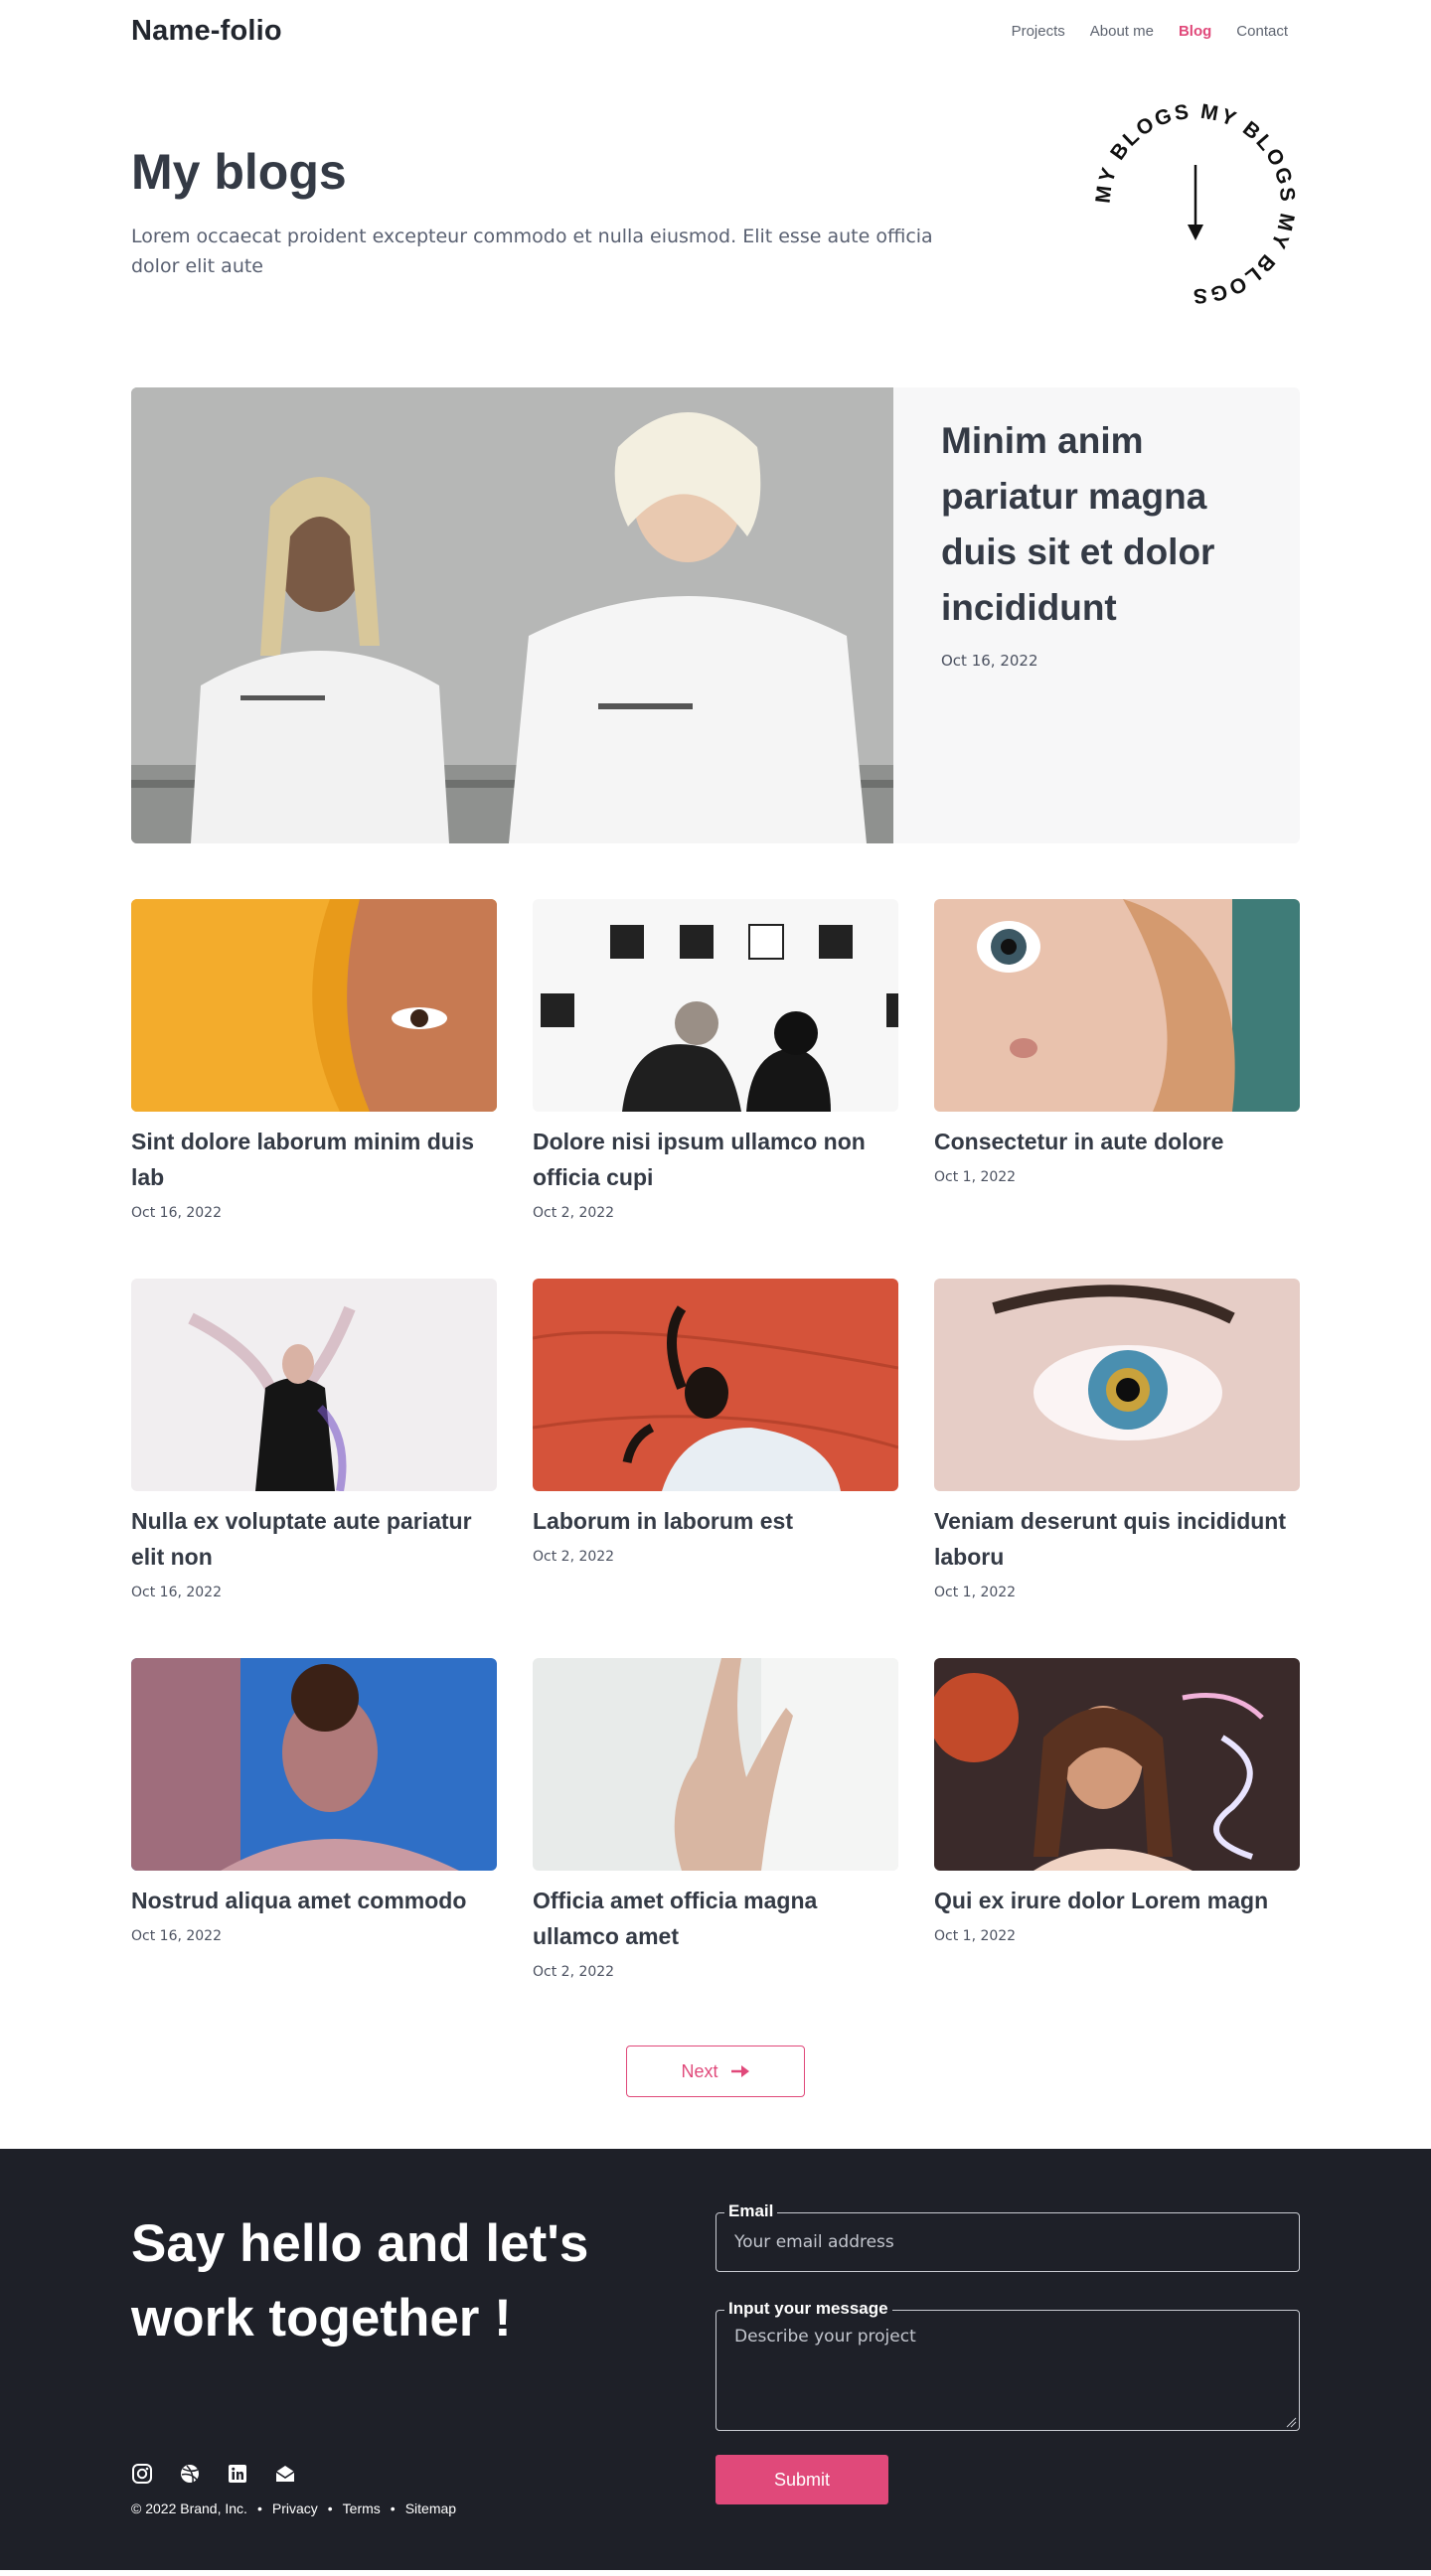  Describe the element at coordinates (362, 2508) in the screenshot. I see `terms-link: Terms` at that location.